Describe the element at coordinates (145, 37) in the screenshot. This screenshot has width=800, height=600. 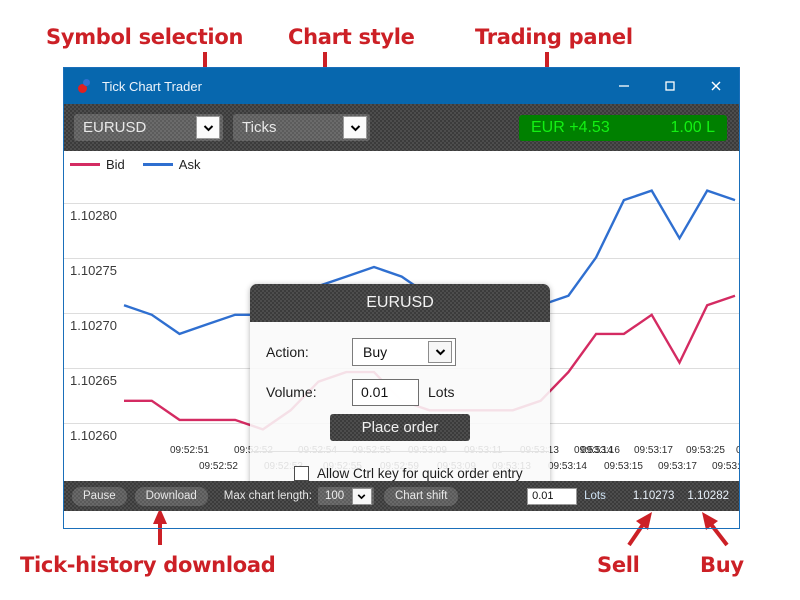
I see `annotation-symbol-selection: Symbol selection` at that location.